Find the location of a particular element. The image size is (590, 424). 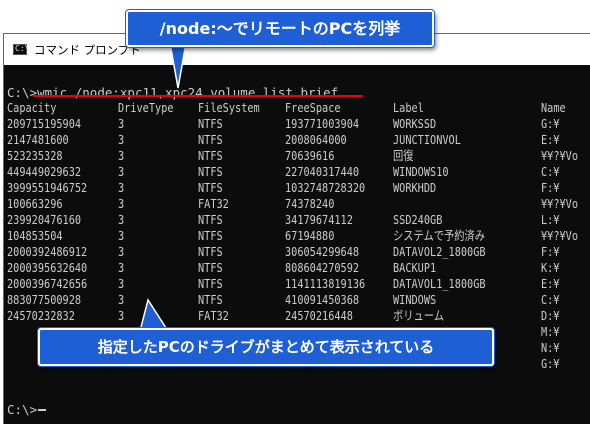

prompt: C:\> is located at coordinates (22, 92).